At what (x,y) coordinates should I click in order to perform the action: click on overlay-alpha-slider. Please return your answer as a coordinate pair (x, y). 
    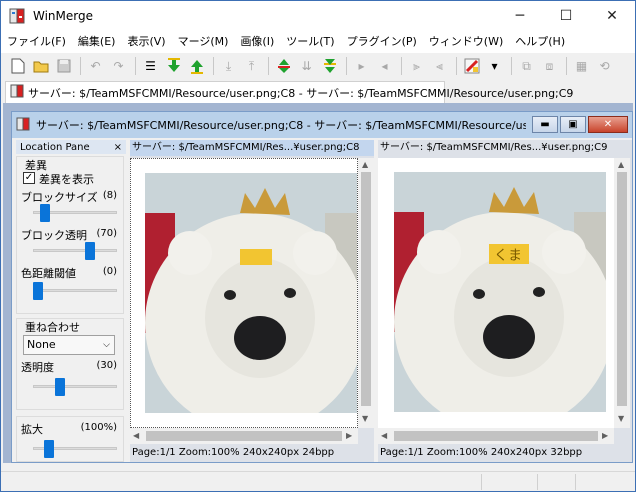
    Looking at the image, I should click on (60, 387).